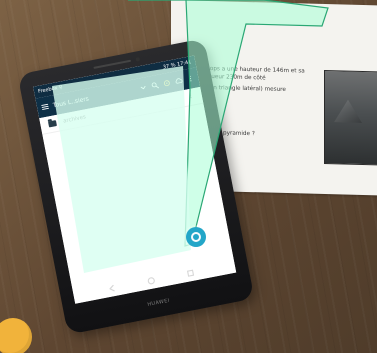 The height and width of the screenshot is (353, 377). Describe the element at coordinates (196, 237) in the screenshot. I see `pointer-marker` at that location.